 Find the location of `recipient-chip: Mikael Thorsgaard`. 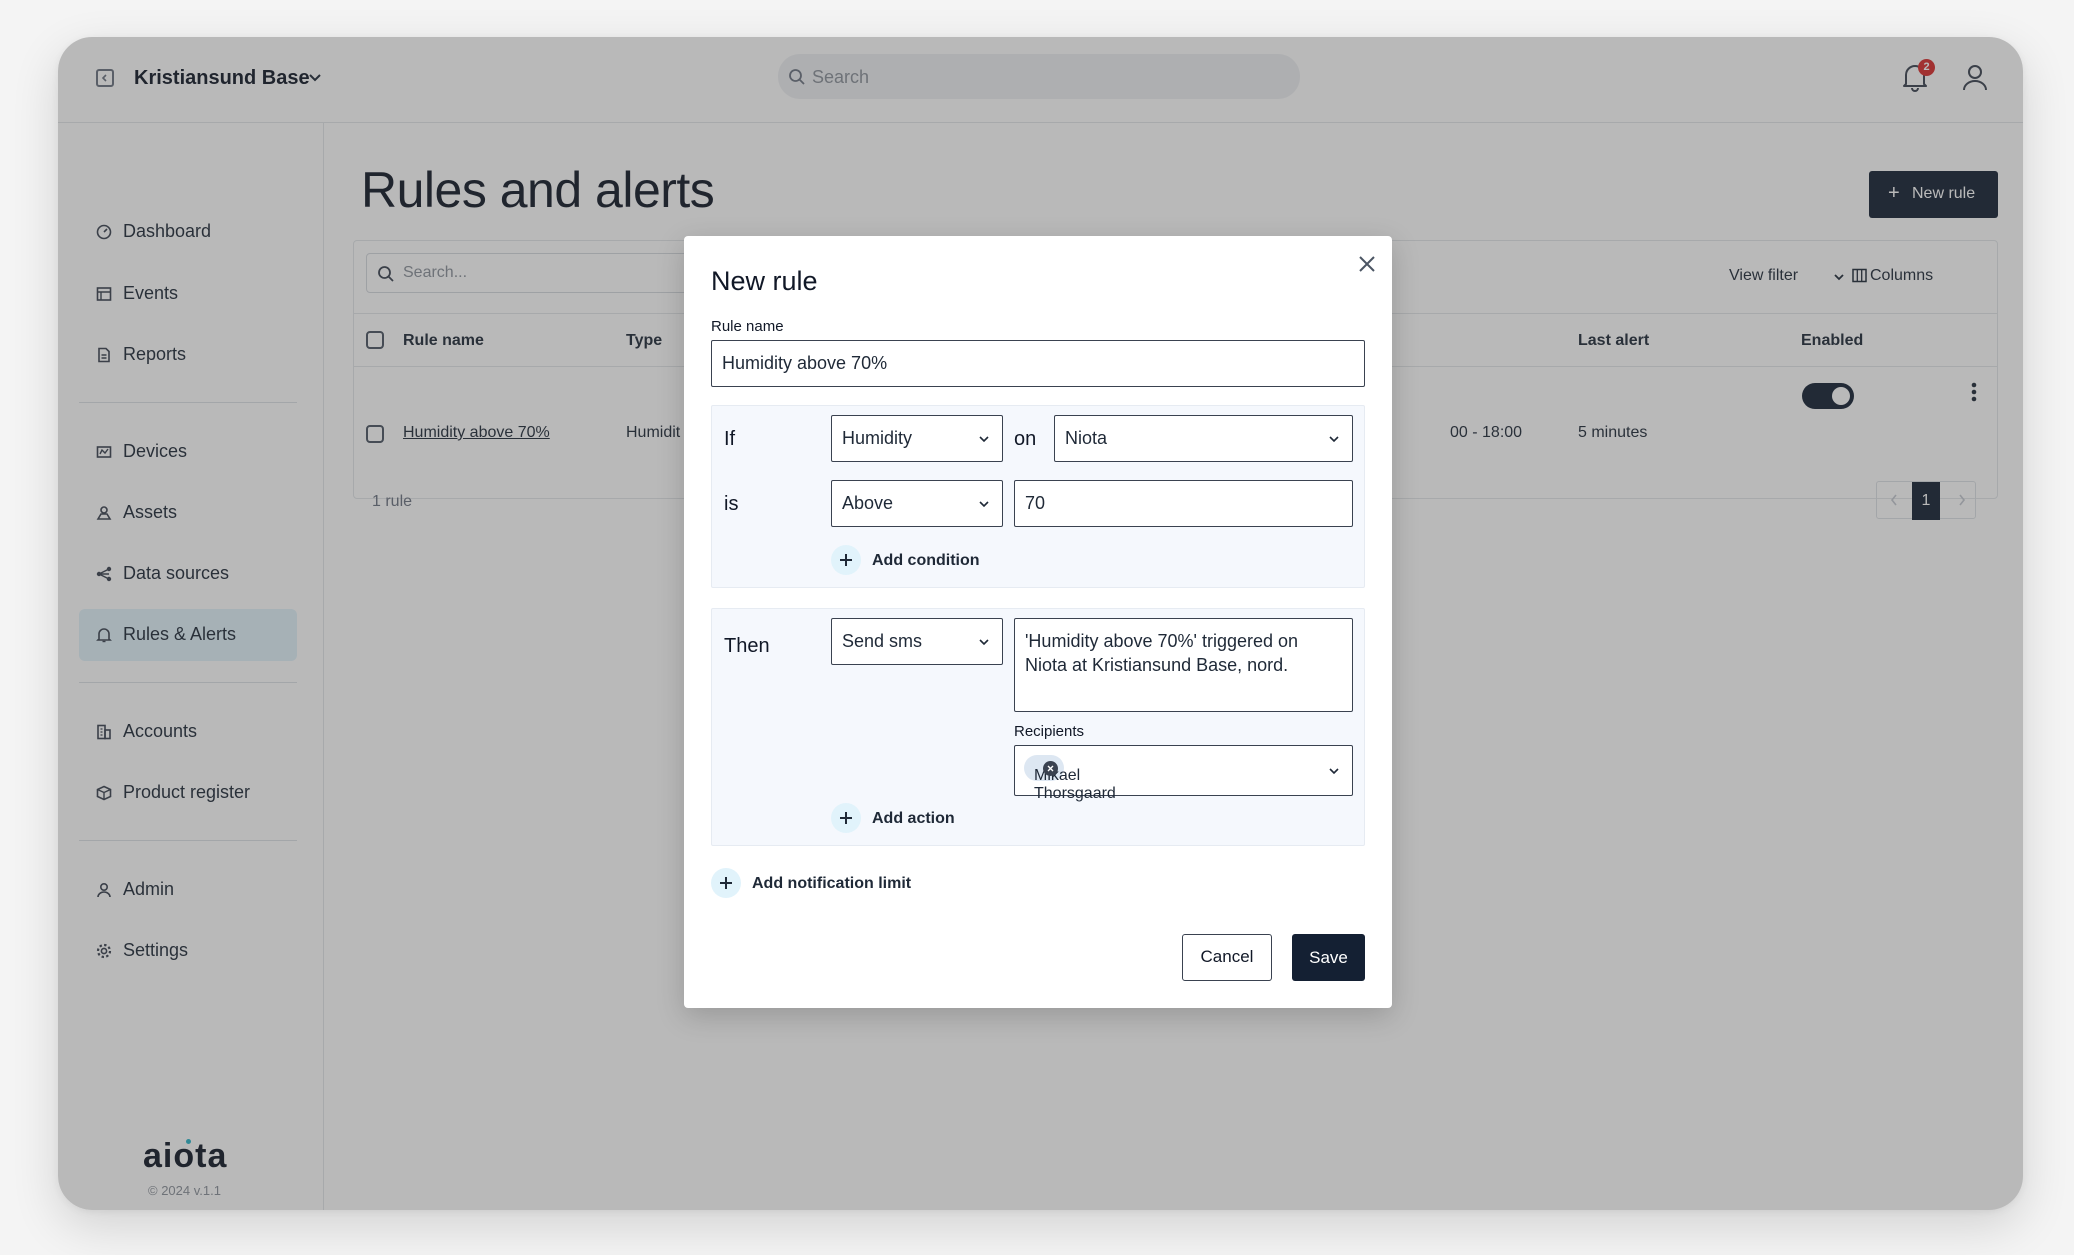

recipient-chip: Mikael Thorsgaard is located at coordinates (1070, 778).